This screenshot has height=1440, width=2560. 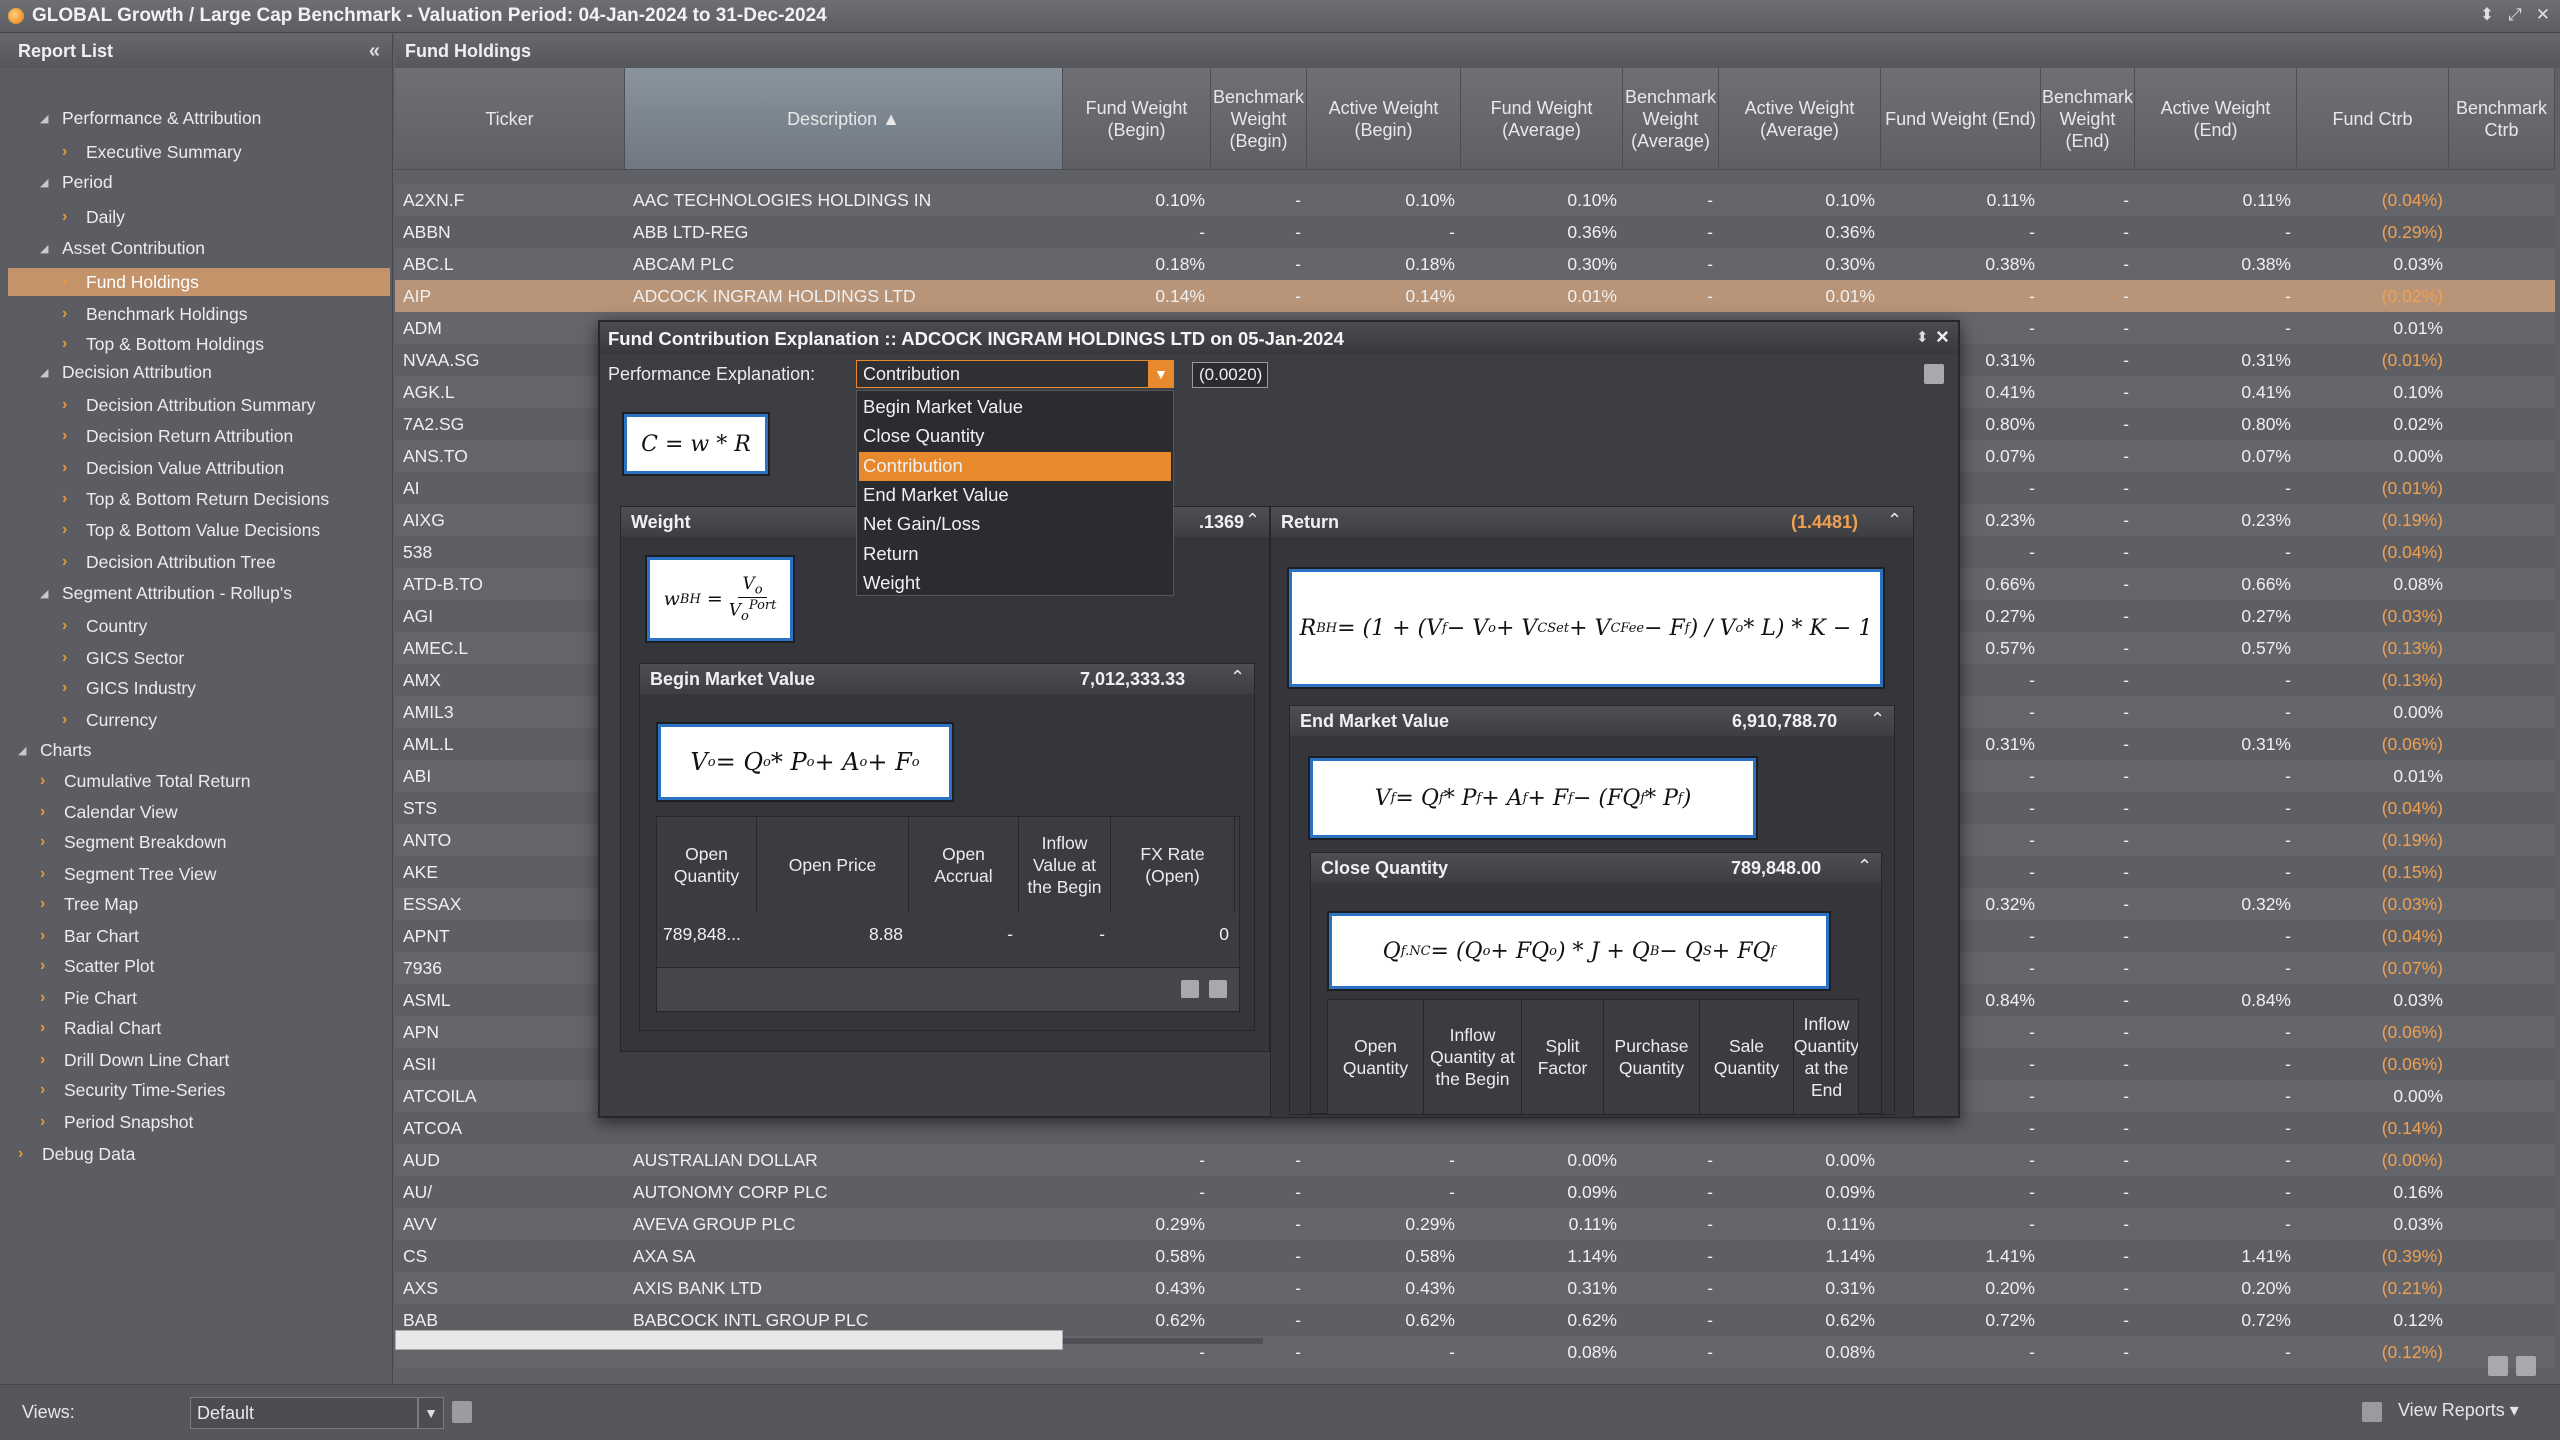 I want to click on scrollbar-track, so click(x=1163, y=1341).